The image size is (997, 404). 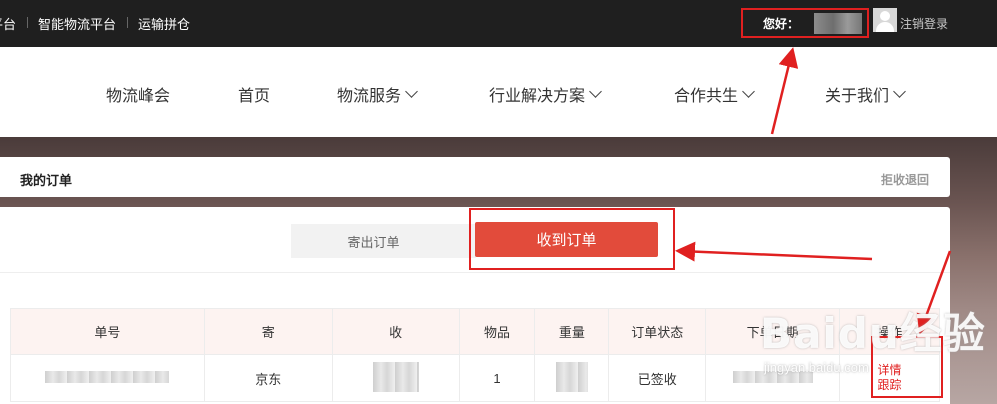 What do you see at coordinates (873, 333) in the screenshot?
I see `watermark-logo: Baidu经验` at bounding box center [873, 333].